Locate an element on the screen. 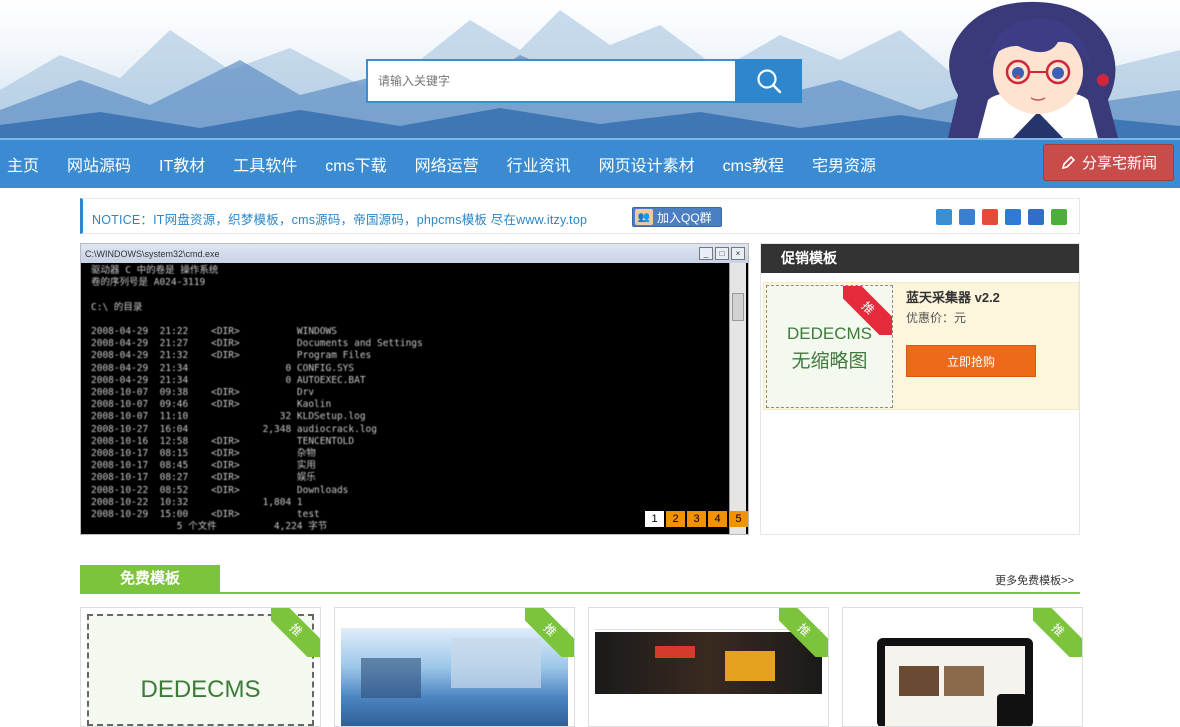 Image resolution: width=1180 pixels, height=727 pixels. cmd-scrollbar is located at coordinates (737, 398).